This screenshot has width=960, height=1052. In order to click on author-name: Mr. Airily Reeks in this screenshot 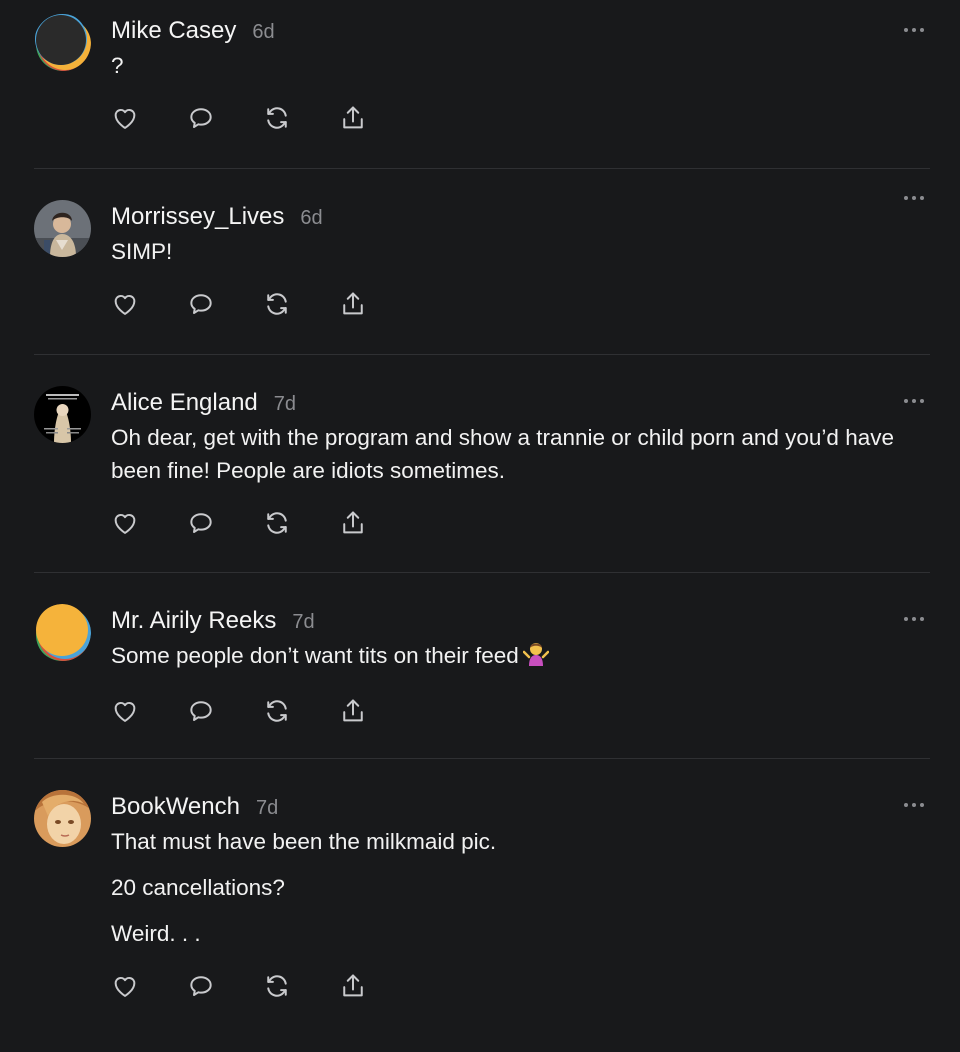, I will do `click(193, 621)`.